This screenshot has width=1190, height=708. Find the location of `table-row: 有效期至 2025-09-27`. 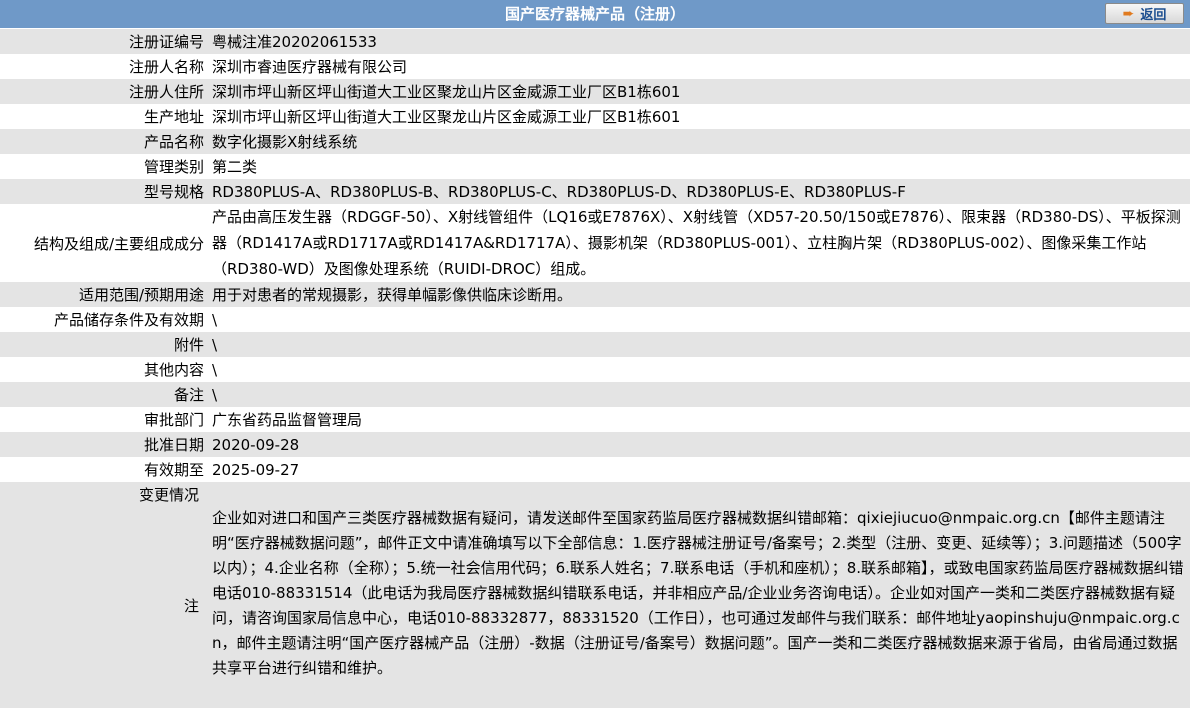

table-row: 有效期至 2025-09-27 is located at coordinates (595, 469).